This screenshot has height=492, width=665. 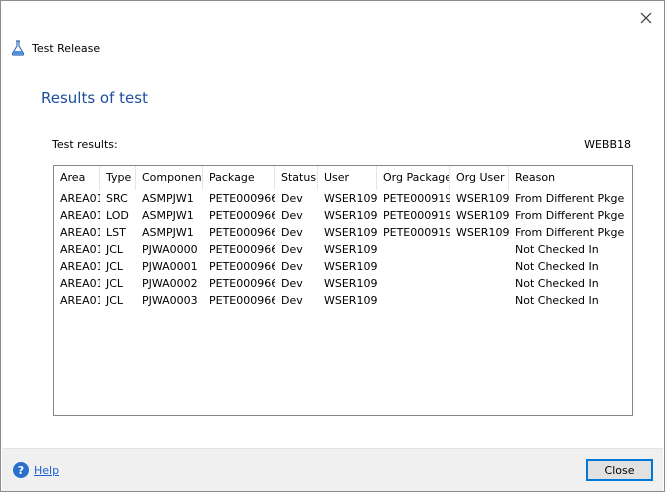 I want to click on column-header: Package, so click(x=239, y=178).